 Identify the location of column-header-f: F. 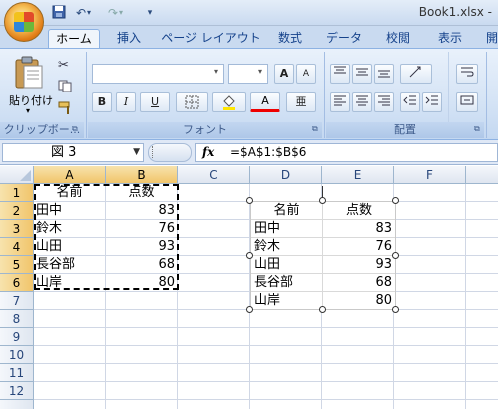
(430, 175).